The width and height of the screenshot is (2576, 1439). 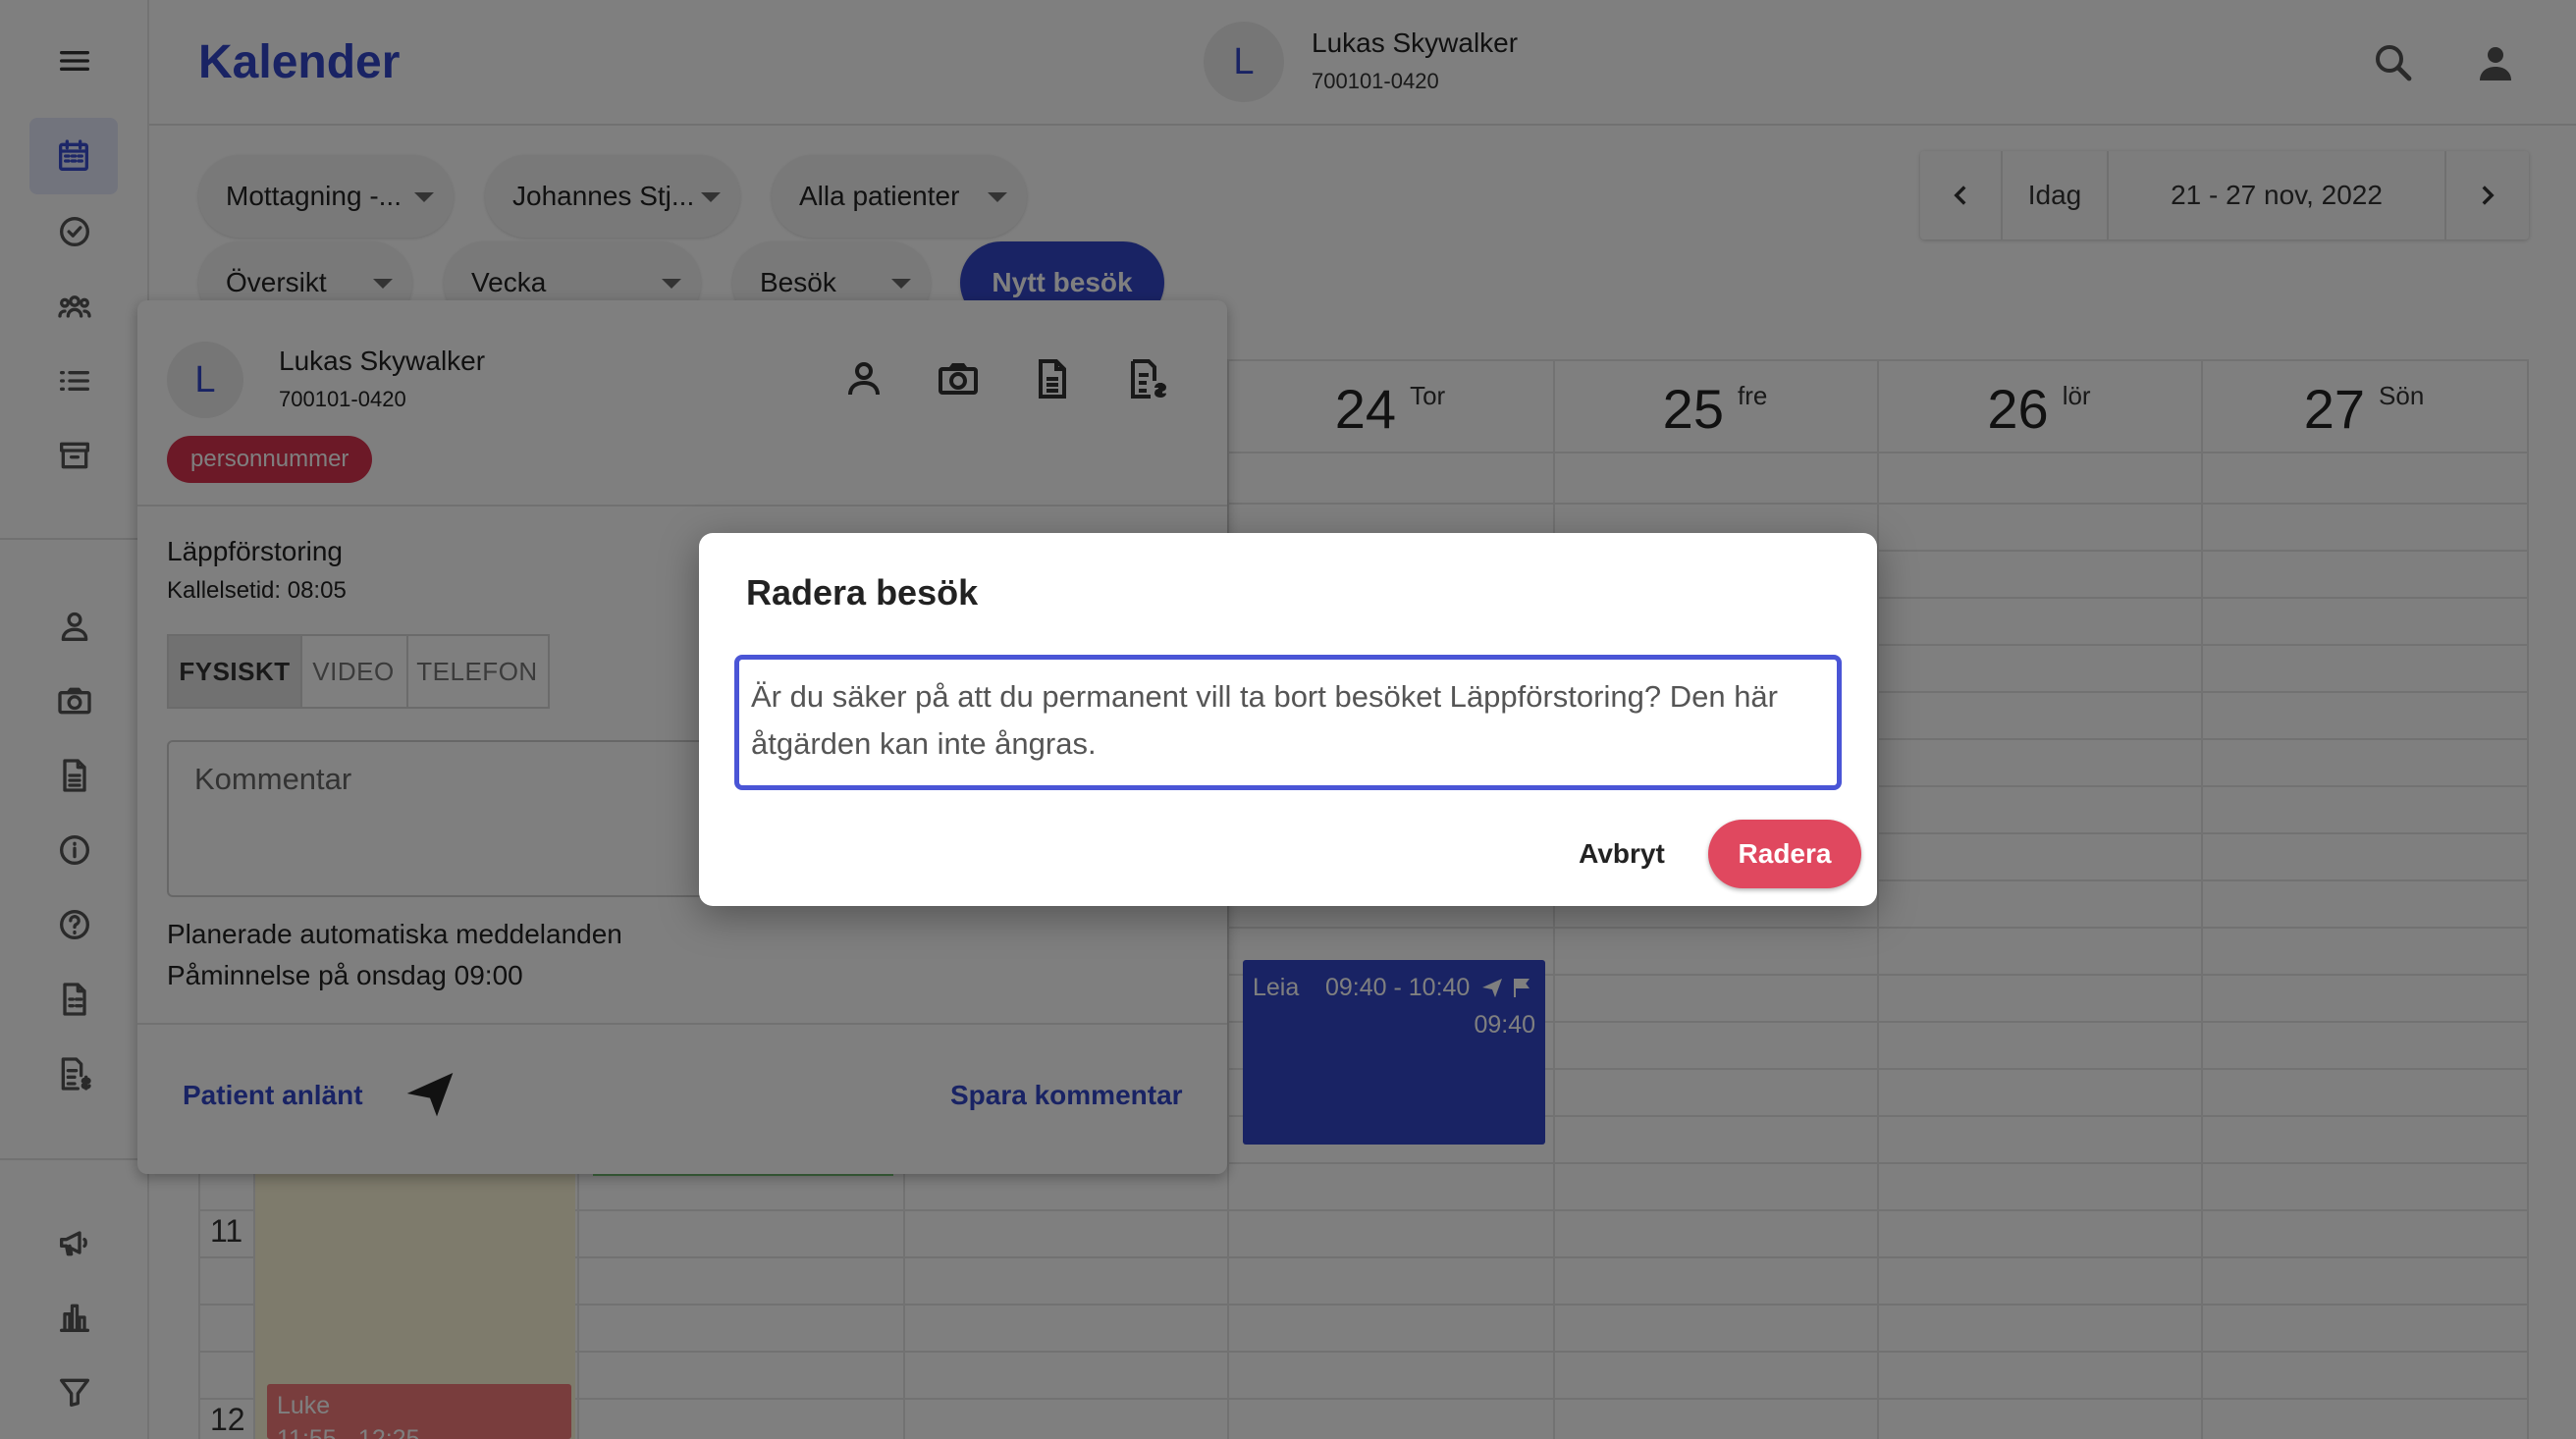 What do you see at coordinates (1784, 854) in the screenshot?
I see `delete-button: Radera` at bounding box center [1784, 854].